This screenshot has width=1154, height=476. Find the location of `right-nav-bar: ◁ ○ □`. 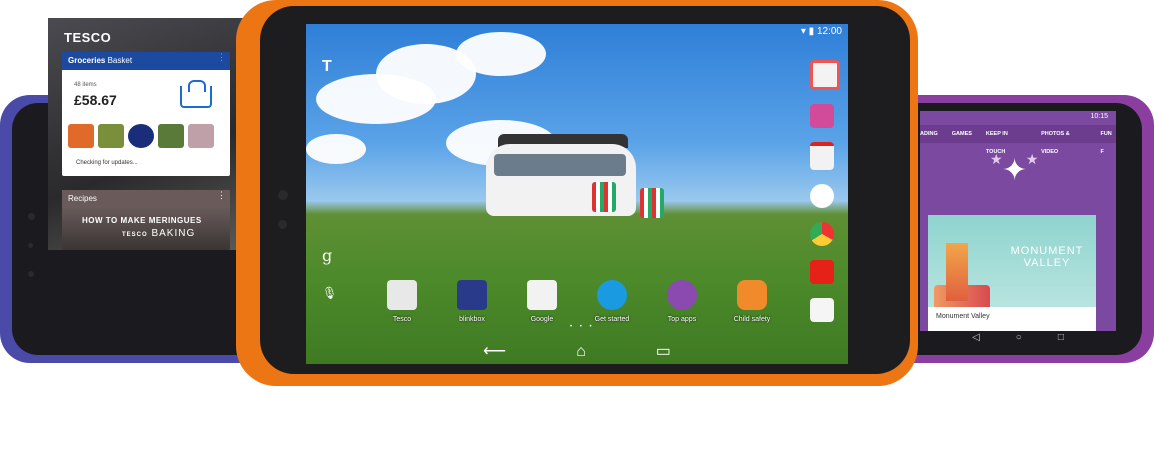

right-nav-bar: ◁ ○ □ is located at coordinates (1018, 340).